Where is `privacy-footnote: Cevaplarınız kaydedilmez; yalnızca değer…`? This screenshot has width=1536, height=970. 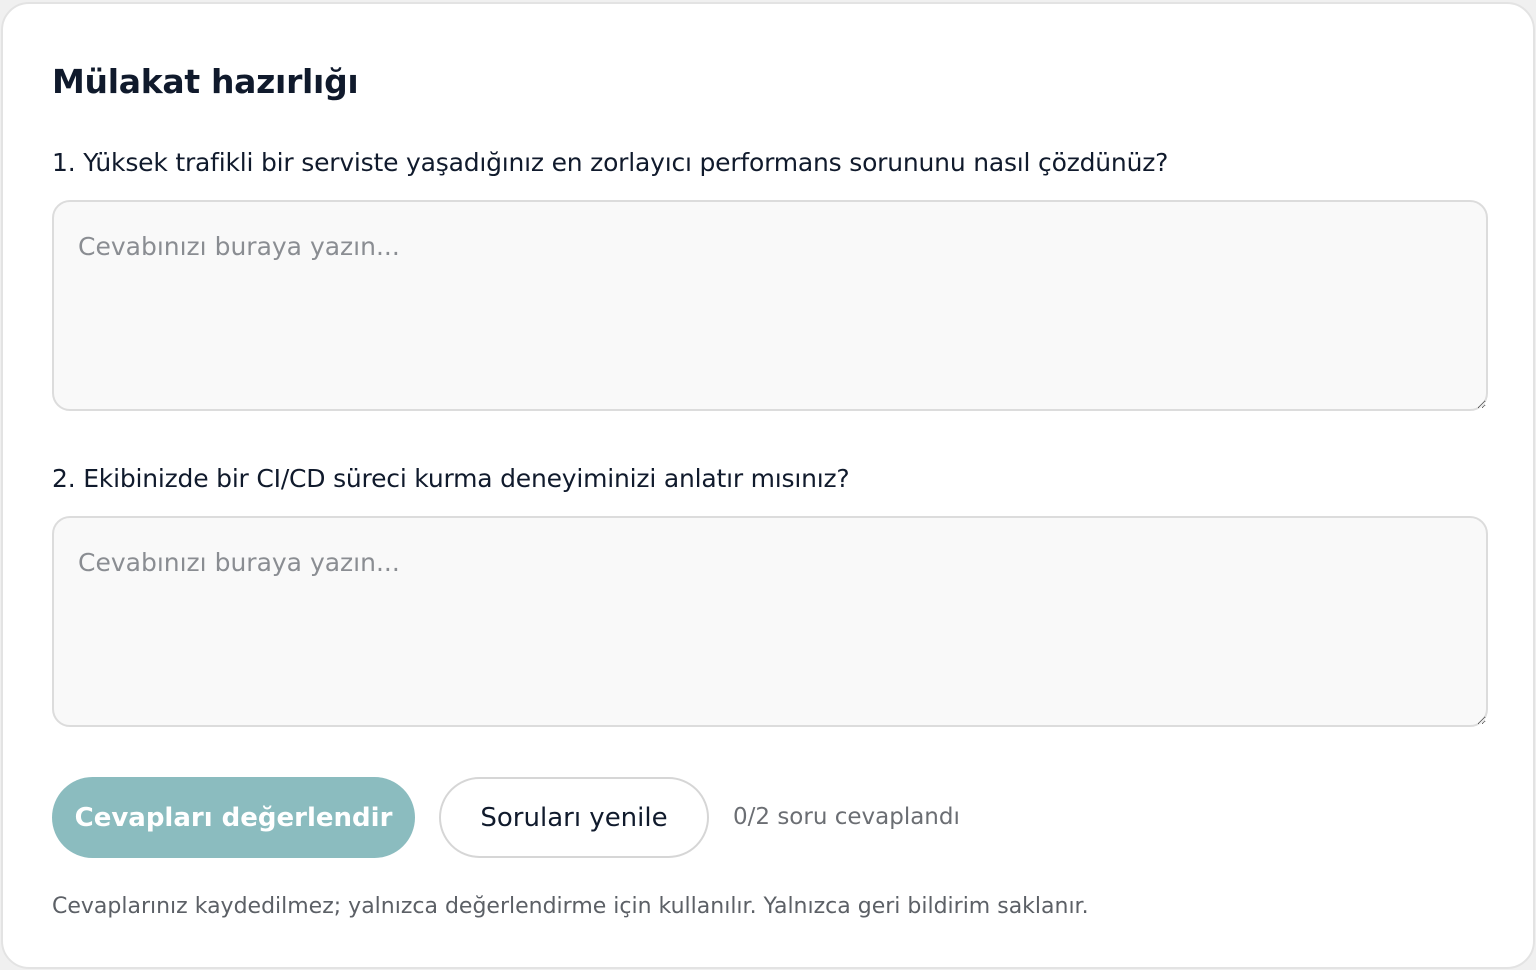
privacy-footnote: Cevaplarınız kaydedilmez; yalnızca değer… is located at coordinates (570, 906).